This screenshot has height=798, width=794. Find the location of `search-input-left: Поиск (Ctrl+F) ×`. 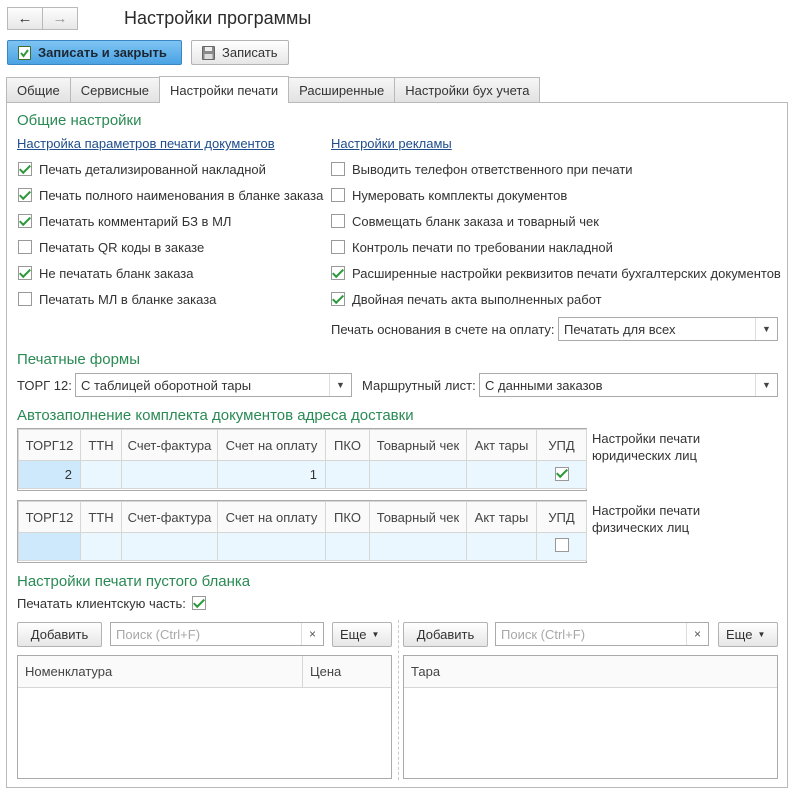

search-input-left: Поиск (Ctrl+F) × is located at coordinates (217, 634).